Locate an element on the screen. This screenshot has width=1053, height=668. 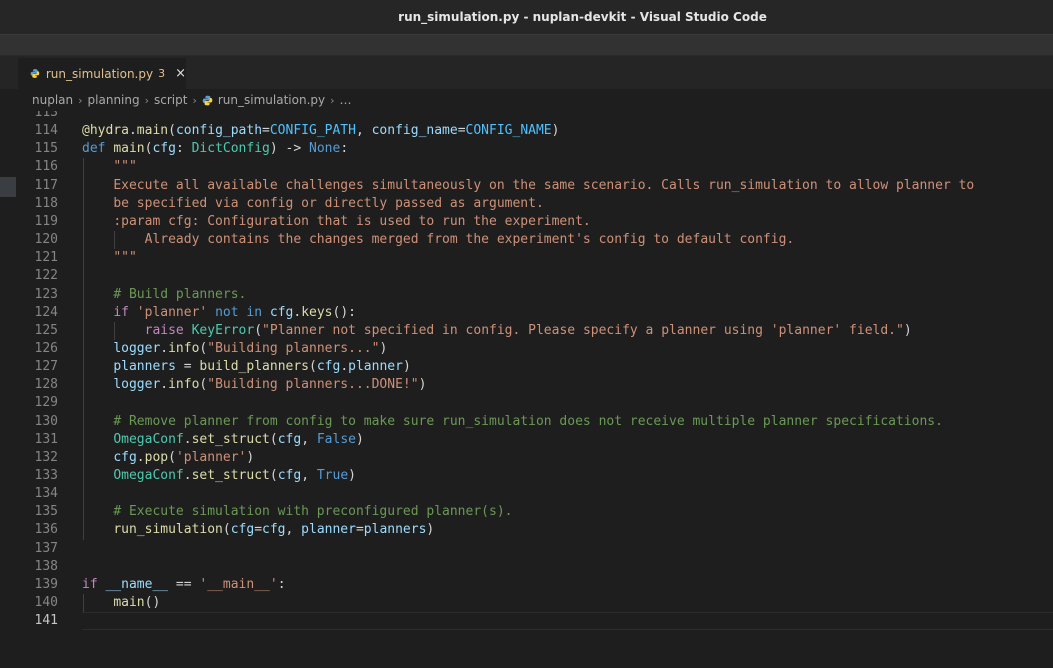
breadcrumb-item-nuplan: nuplan is located at coordinates (52, 100).